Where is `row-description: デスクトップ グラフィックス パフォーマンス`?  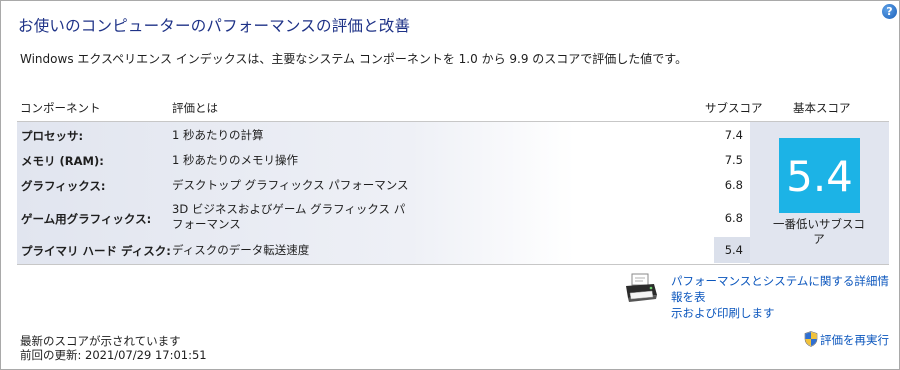 row-description: デスクトップ グラフィックス パフォーマンス is located at coordinates (290, 185).